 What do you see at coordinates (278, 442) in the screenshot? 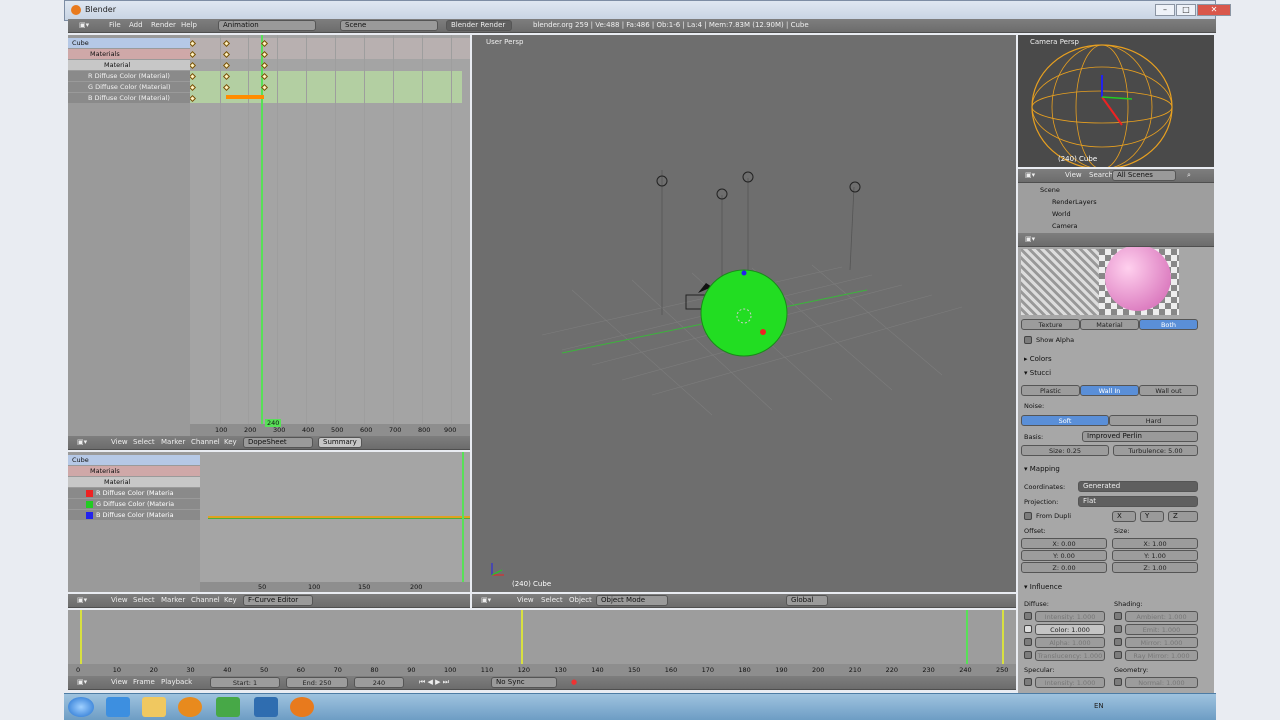
I see `dopesheet-mode-select: DopeSheet` at bounding box center [278, 442].